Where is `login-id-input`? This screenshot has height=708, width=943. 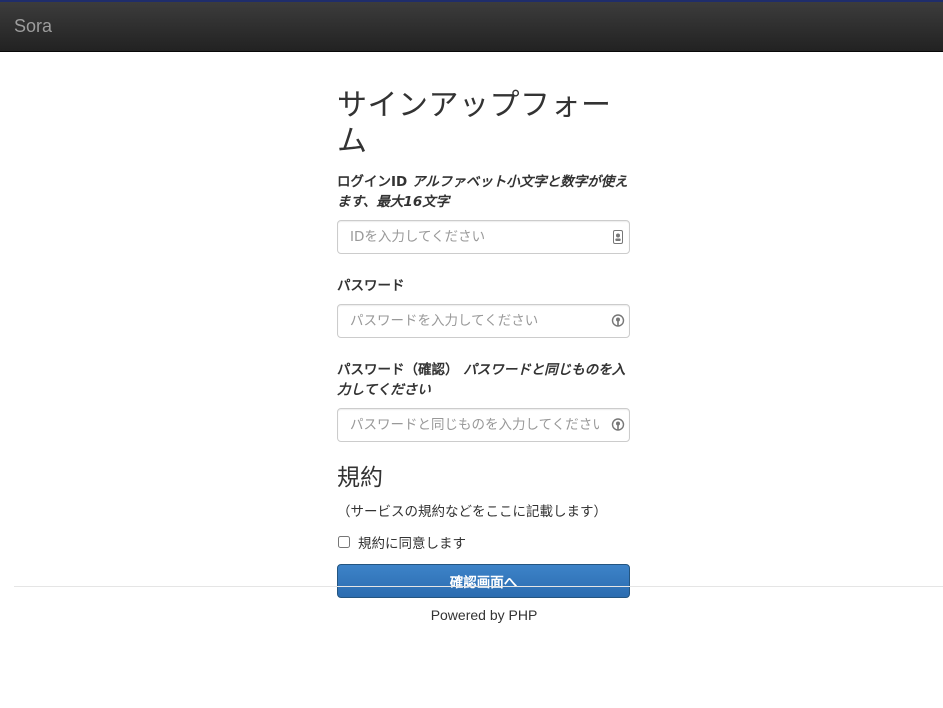 login-id-input is located at coordinates (483, 237).